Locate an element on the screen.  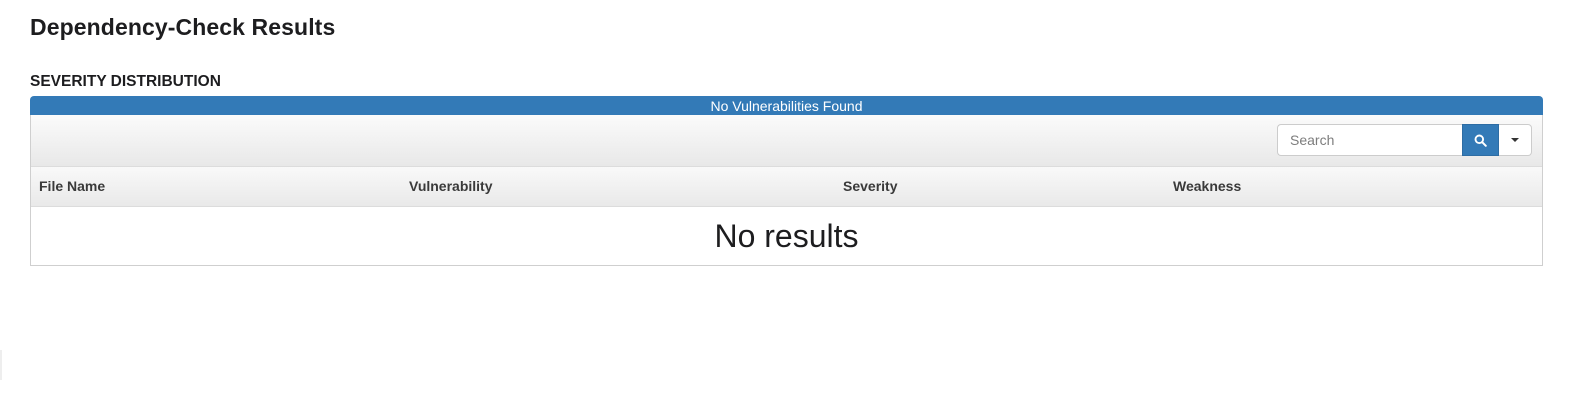
column-header-weakness: Weakness is located at coordinates (1207, 186).